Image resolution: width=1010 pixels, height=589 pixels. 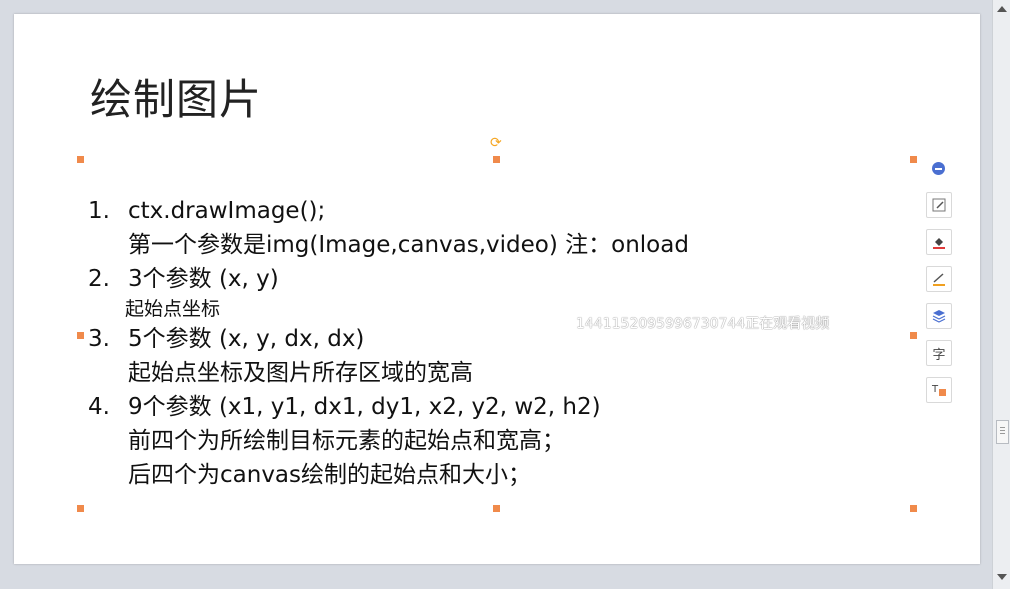 What do you see at coordinates (939, 279) in the screenshot?
I see `line-color-icon` at bounding box center [939, 279].